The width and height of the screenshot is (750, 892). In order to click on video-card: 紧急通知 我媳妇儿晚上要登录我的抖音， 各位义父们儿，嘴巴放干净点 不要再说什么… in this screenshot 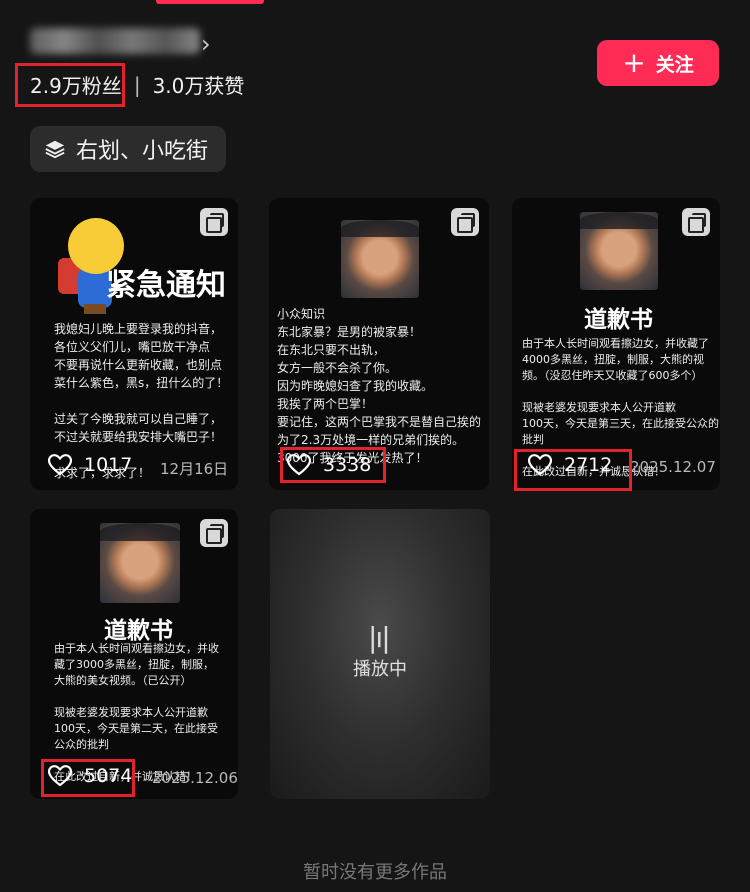, I will do `click(134, 344)`.